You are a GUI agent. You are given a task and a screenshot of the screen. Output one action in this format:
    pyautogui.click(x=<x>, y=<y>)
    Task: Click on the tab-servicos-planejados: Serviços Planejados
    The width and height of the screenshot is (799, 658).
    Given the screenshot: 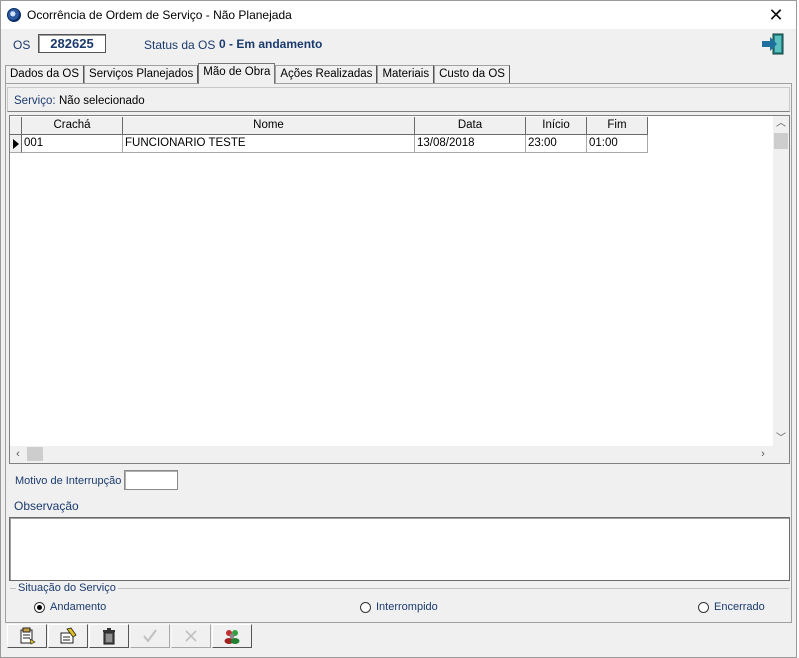 What is the action you would take?
    pyautogui.click(x=141, y=74)
    